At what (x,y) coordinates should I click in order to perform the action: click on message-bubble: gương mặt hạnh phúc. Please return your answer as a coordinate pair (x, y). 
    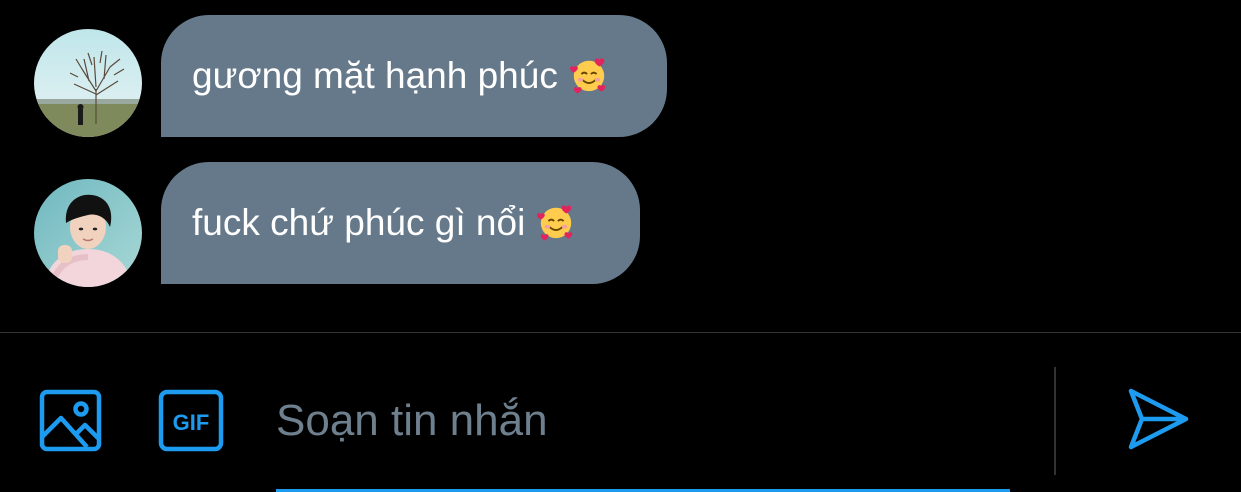
    Looking at the image, I should click on (414, 76).